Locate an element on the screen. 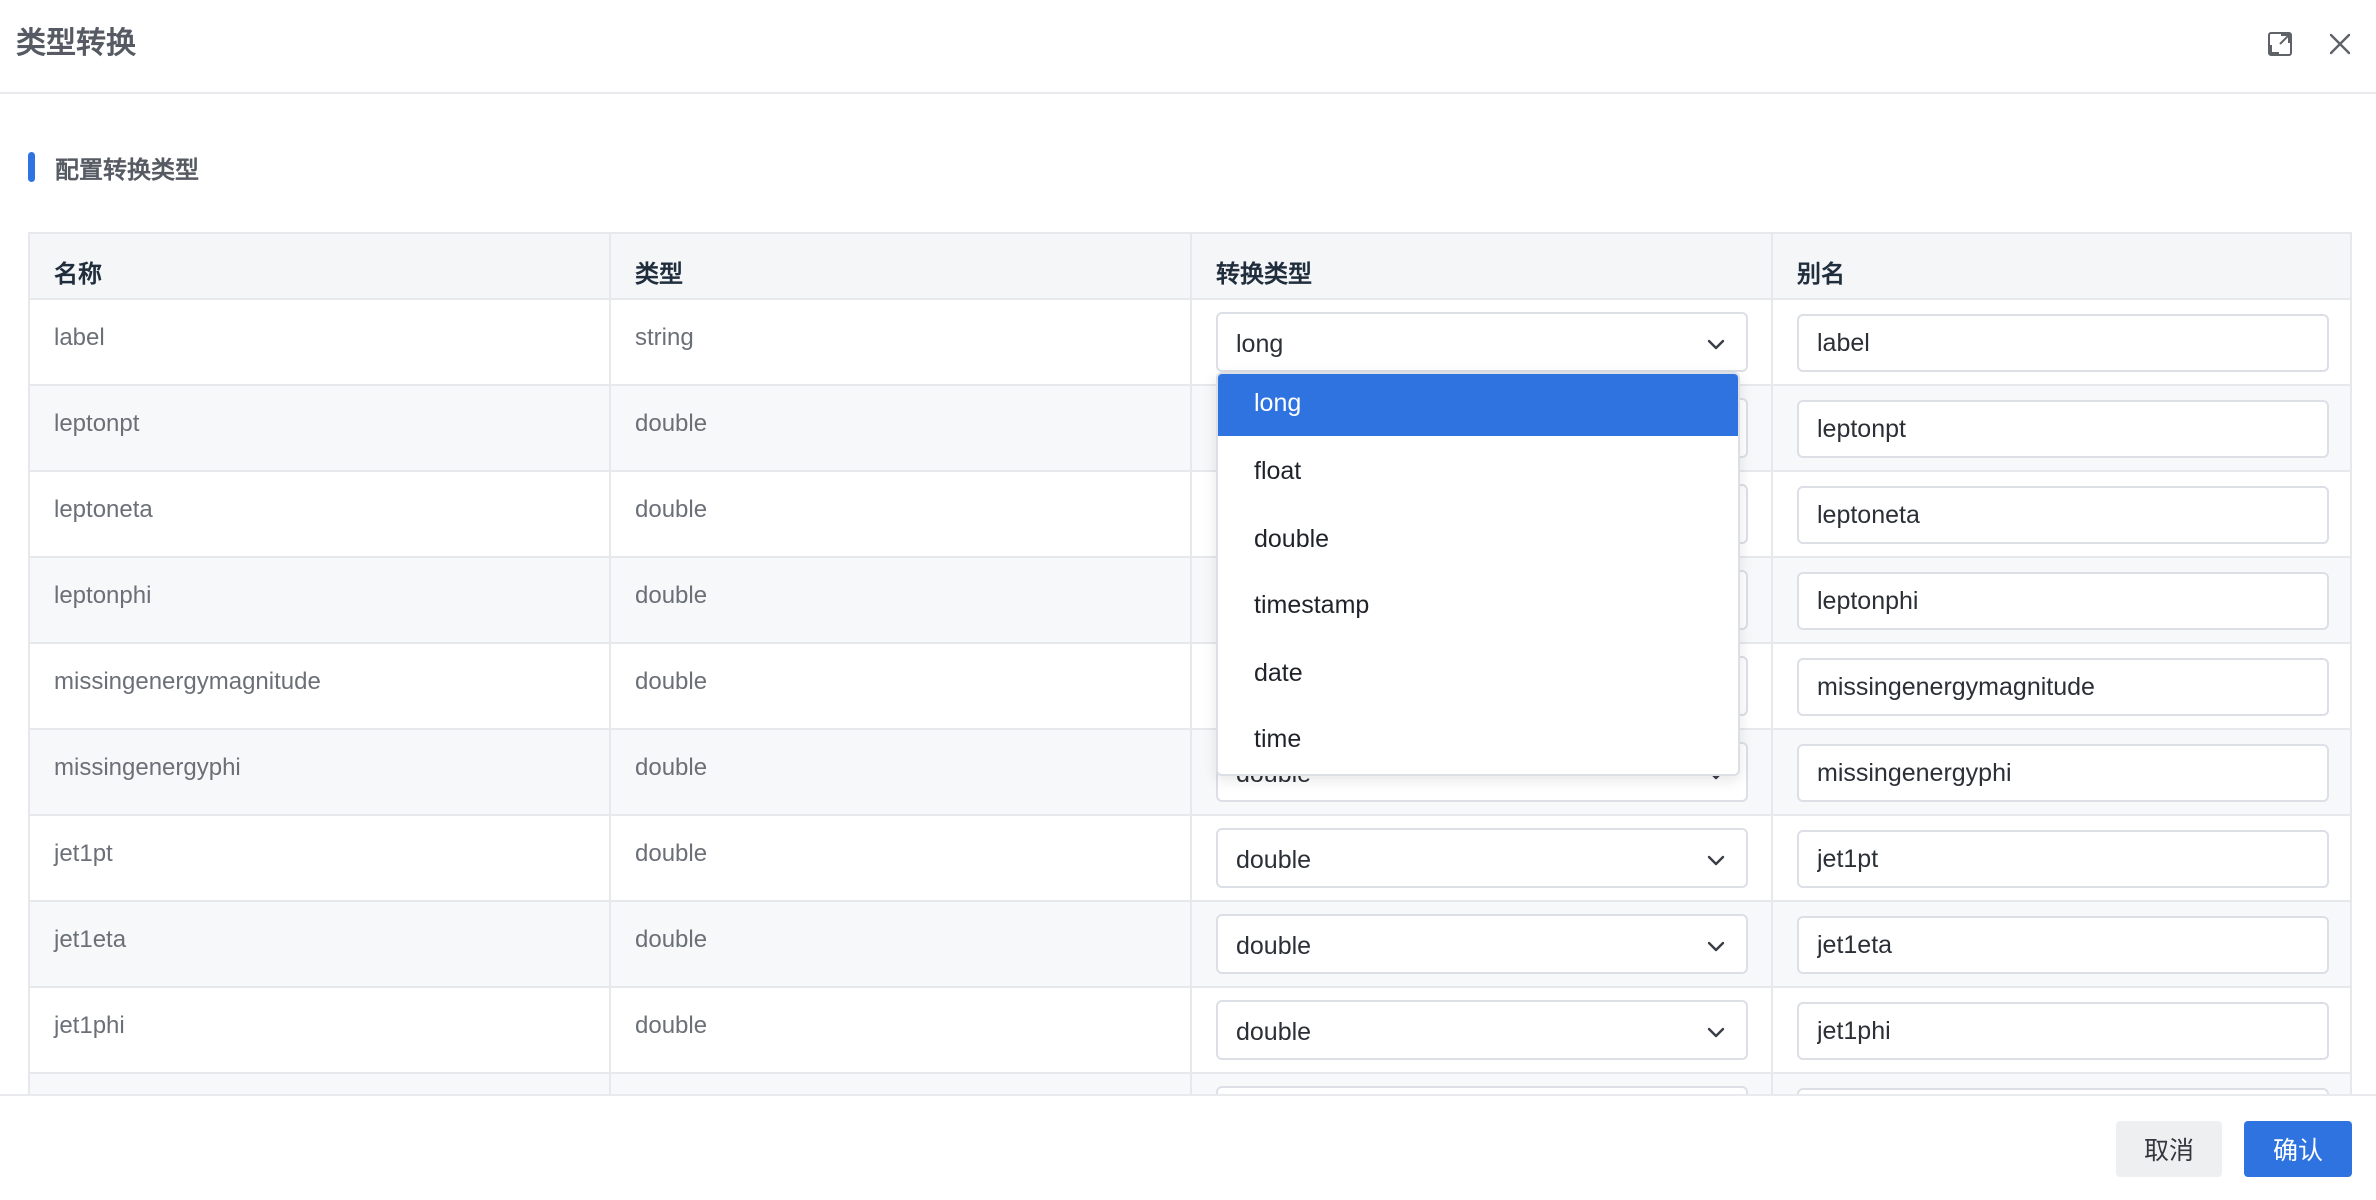 The height and width of the screenshot is (1200, 2376). cell-name: leptonphi is located at coordinates (320, 600).